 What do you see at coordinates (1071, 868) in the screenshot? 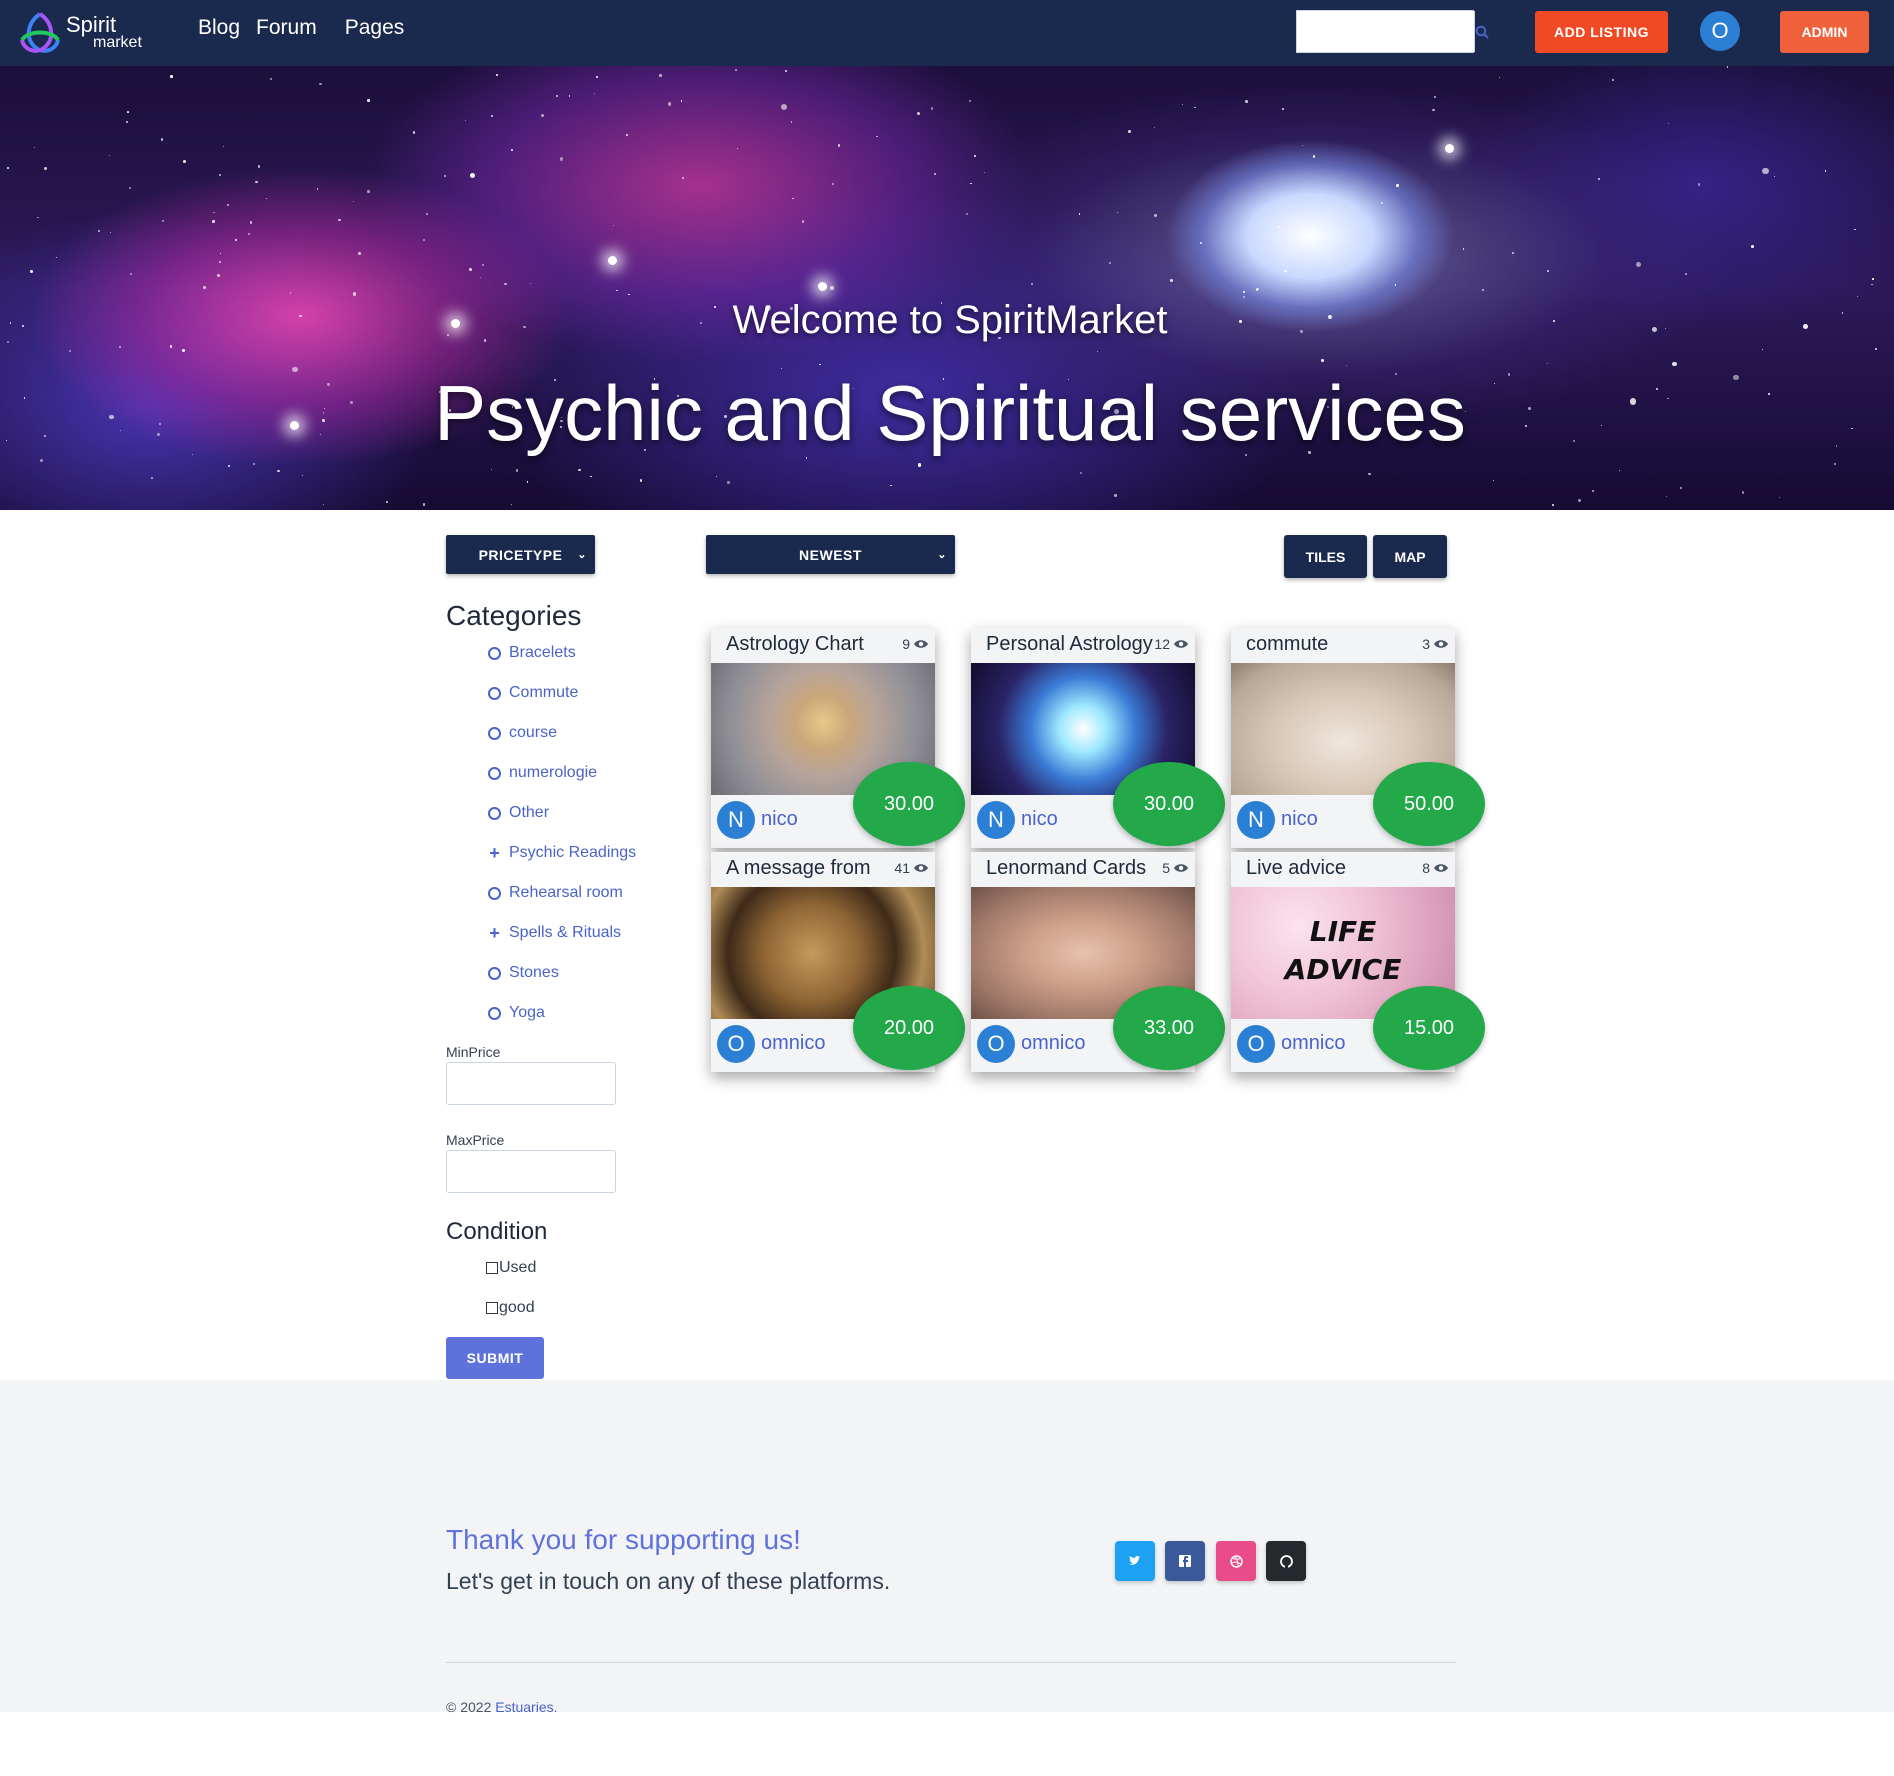
I see `listing-title: Lenormand Cards` at bounding box center [1071, 868].